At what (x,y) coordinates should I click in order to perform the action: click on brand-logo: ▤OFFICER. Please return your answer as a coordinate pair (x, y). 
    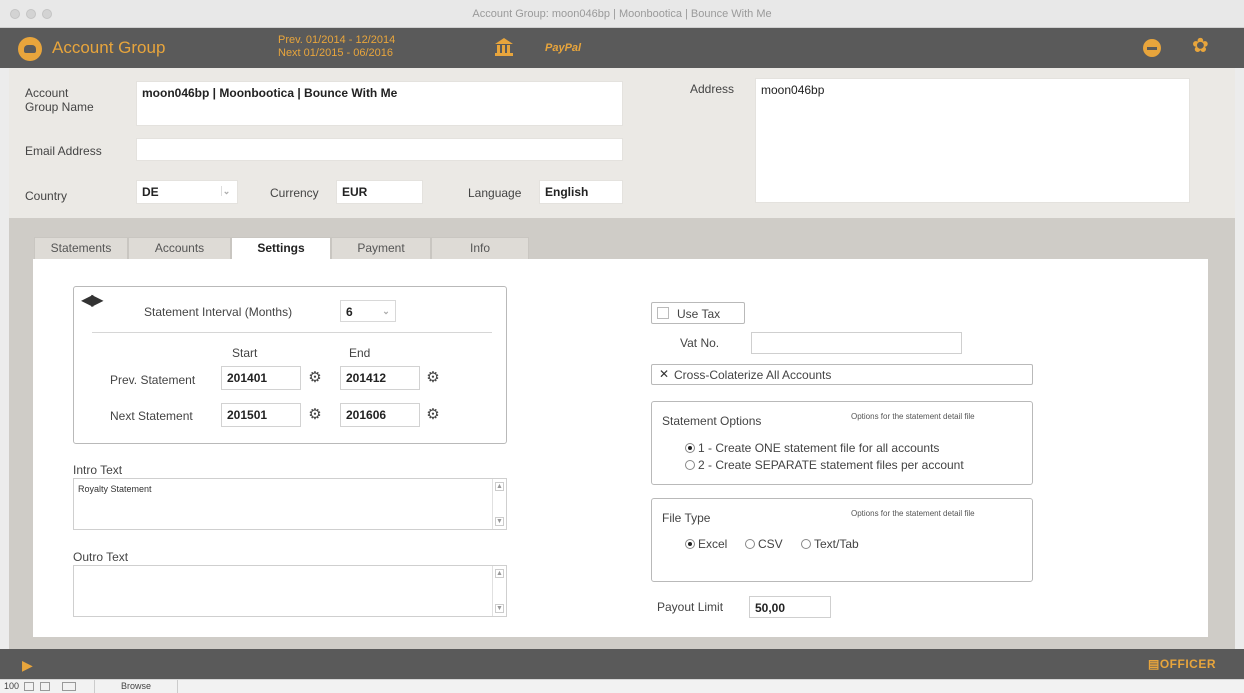
    Looking at the image, I should click on (1182, 664).